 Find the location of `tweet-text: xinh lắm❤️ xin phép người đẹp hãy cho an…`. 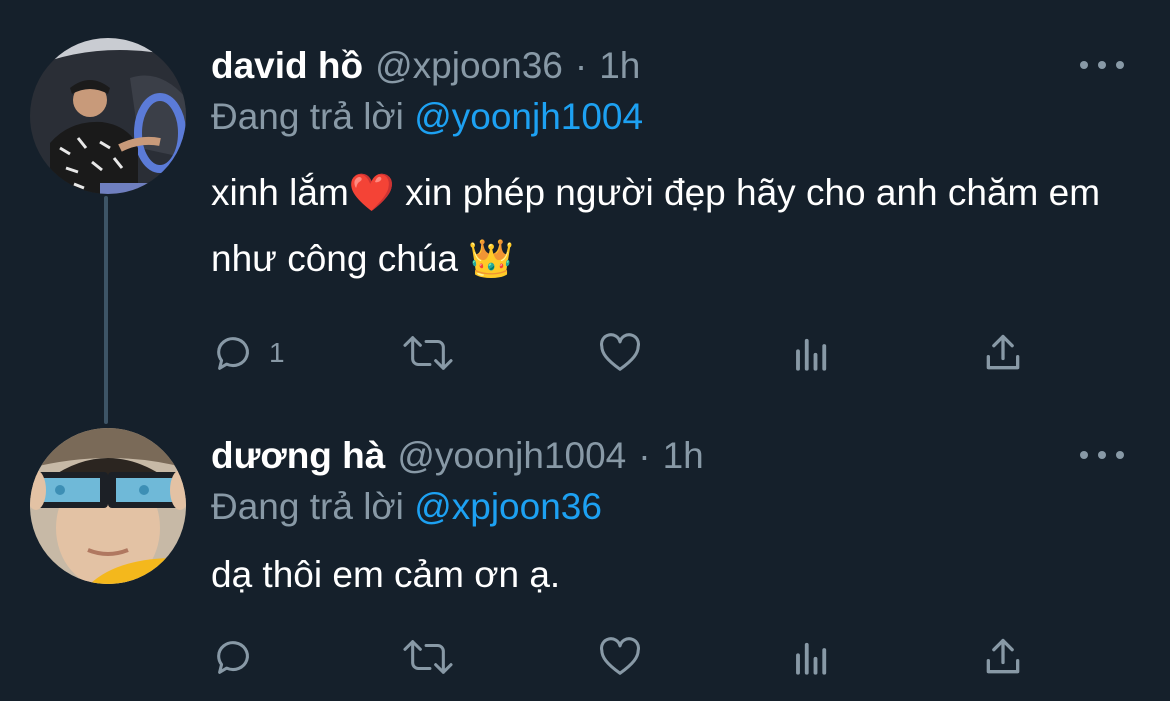

tweet-text: xinh lắm❤️ xin phép người đẹp hãy cho an… is located at coordinates (676, 226).